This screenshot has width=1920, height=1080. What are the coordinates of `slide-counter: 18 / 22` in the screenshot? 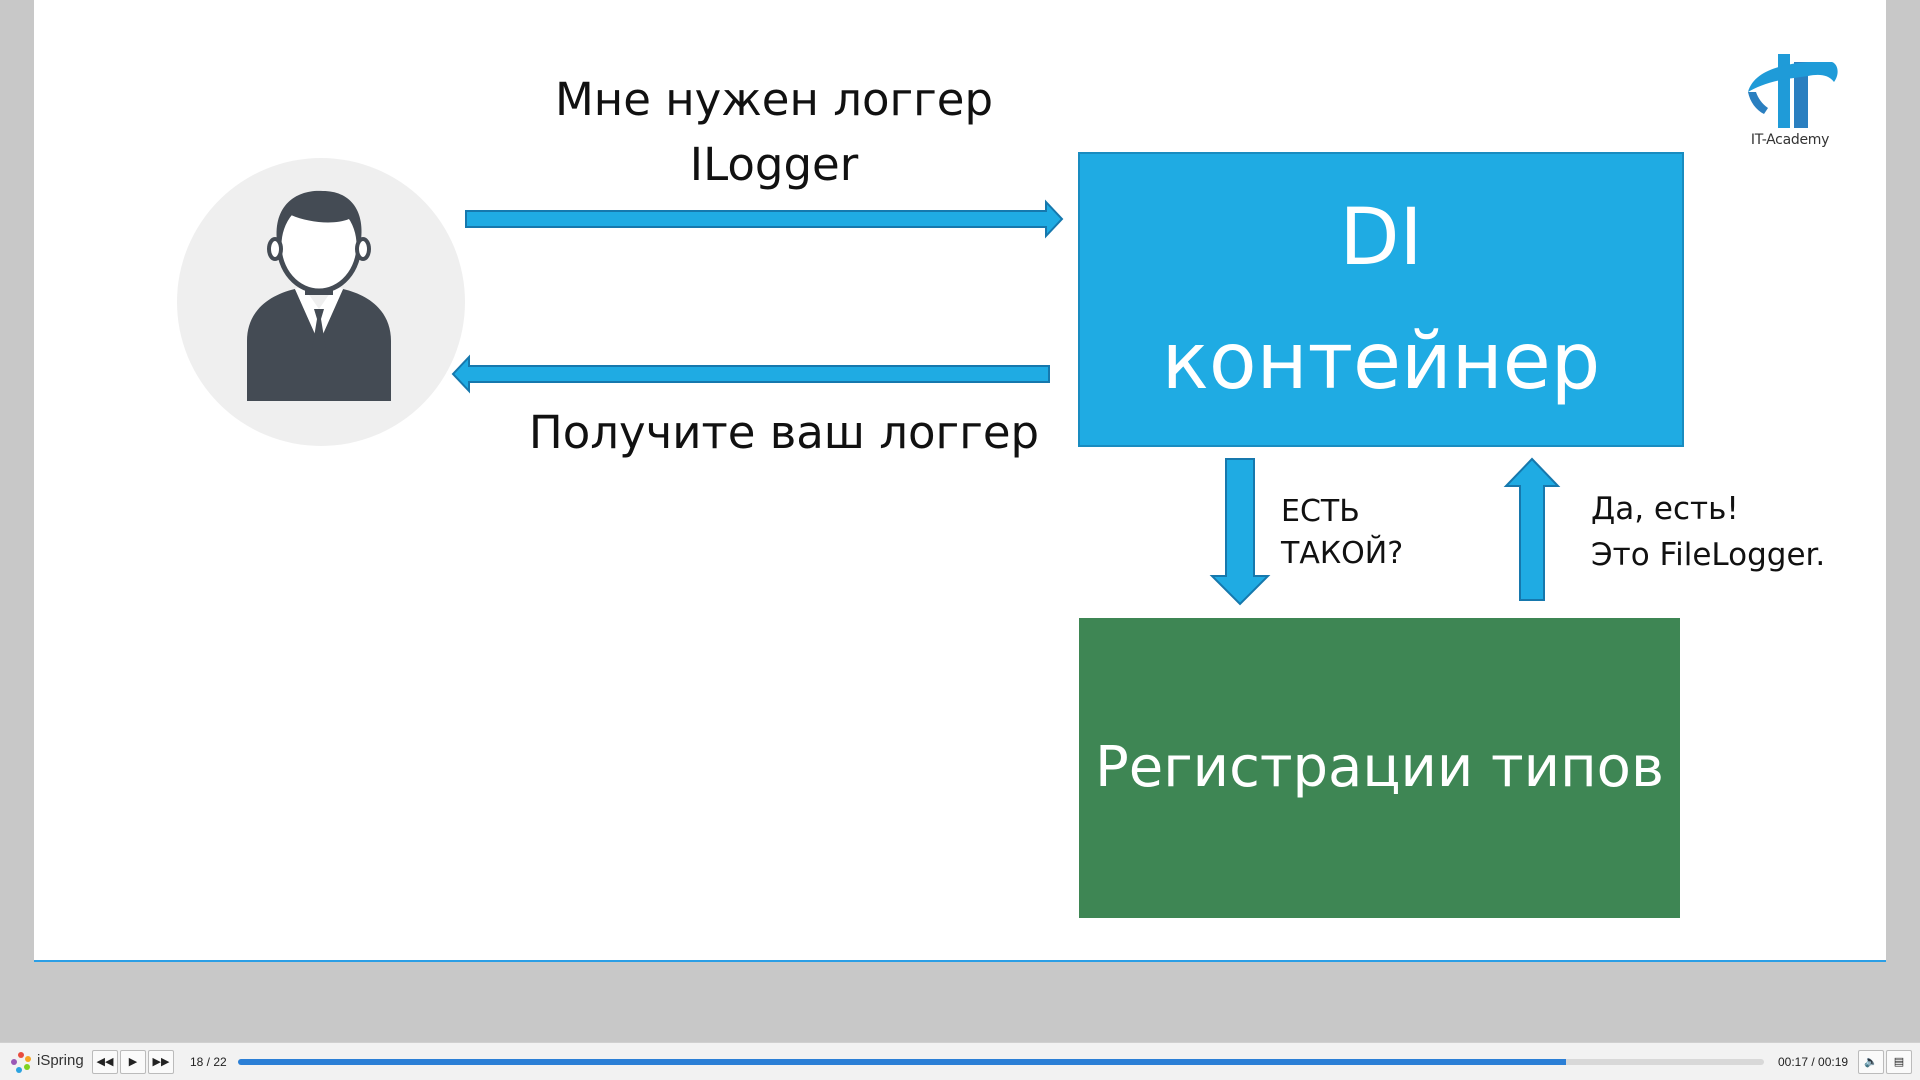 It's located at (208, 1062).